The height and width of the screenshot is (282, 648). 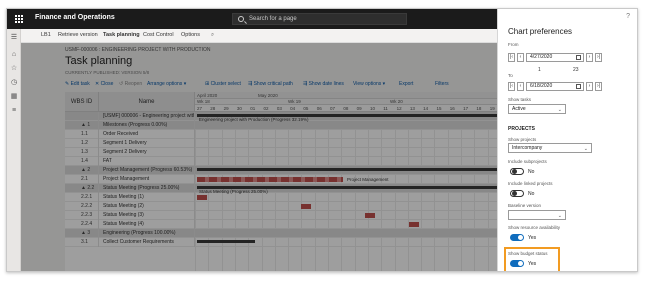 I want to click on from-last-button: ›|, so click(x=598, y=57).